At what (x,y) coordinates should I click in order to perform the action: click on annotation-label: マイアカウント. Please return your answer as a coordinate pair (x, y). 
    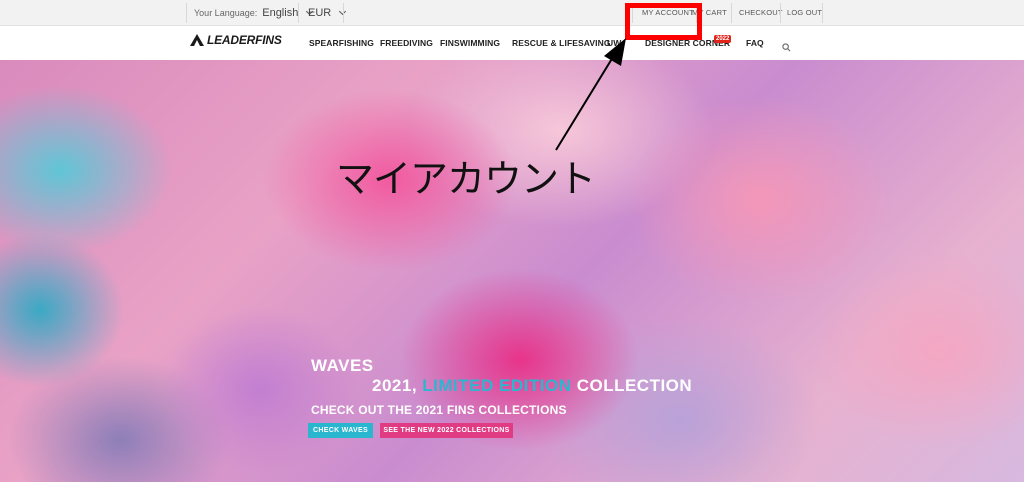
    Looking at the image, I should click on (466, 180).